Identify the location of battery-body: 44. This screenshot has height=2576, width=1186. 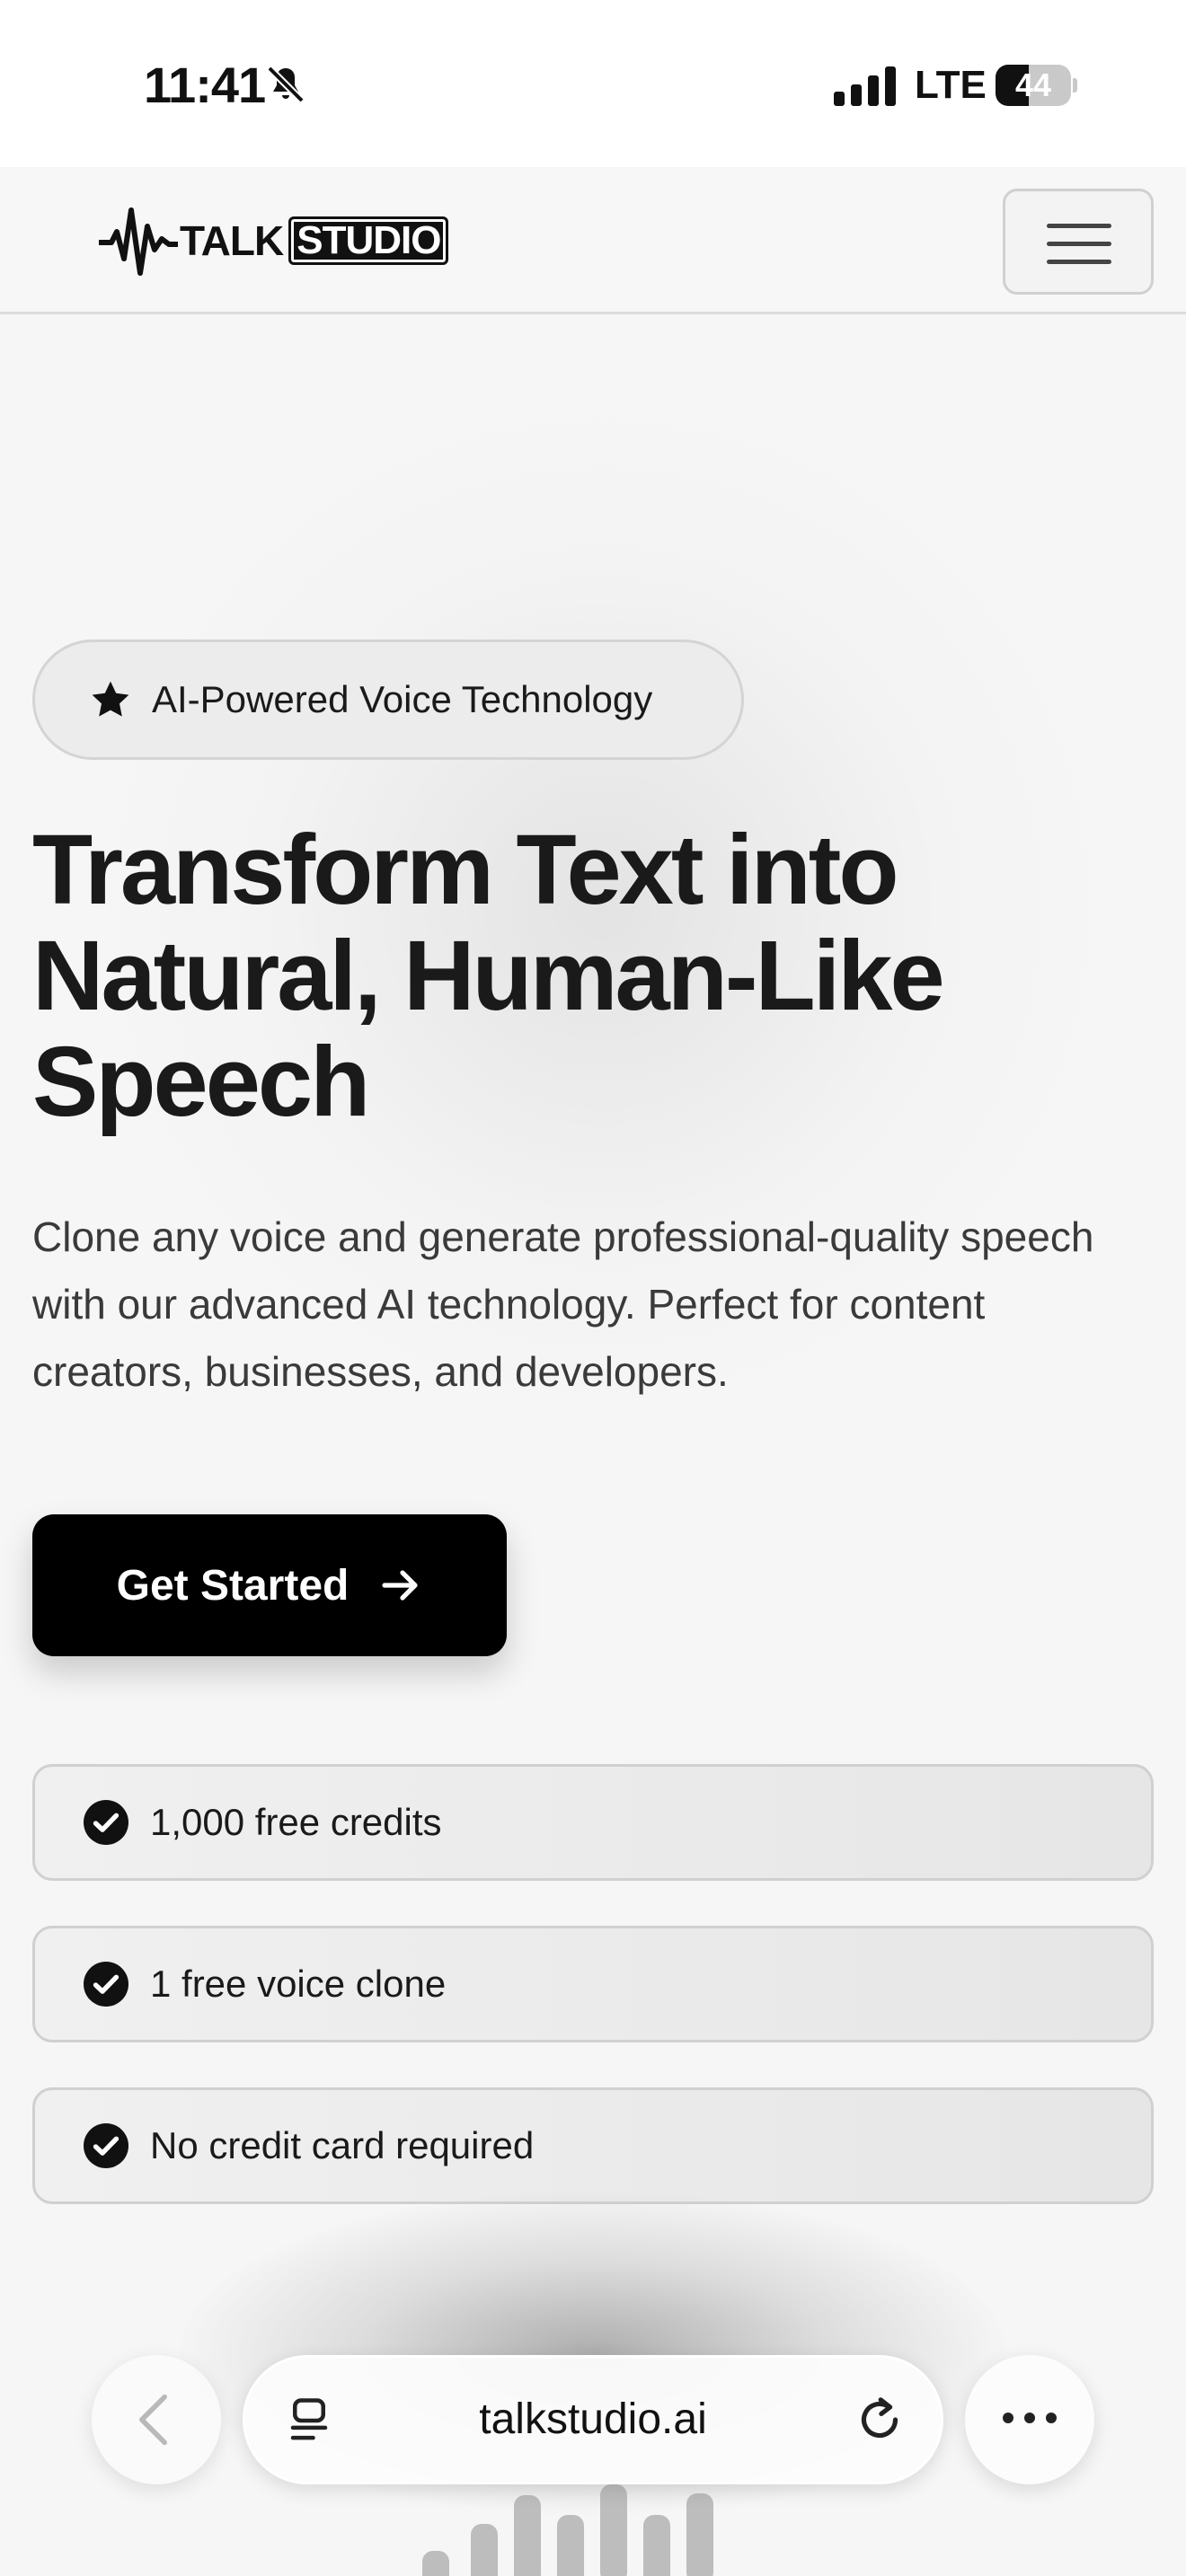
(1033, 85).